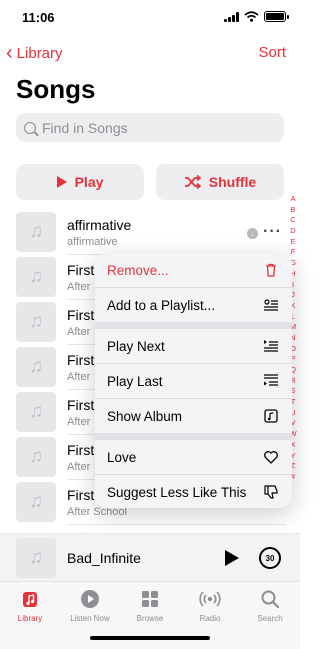  I want to click on search-input: Find in Songs, so click(150, 127).